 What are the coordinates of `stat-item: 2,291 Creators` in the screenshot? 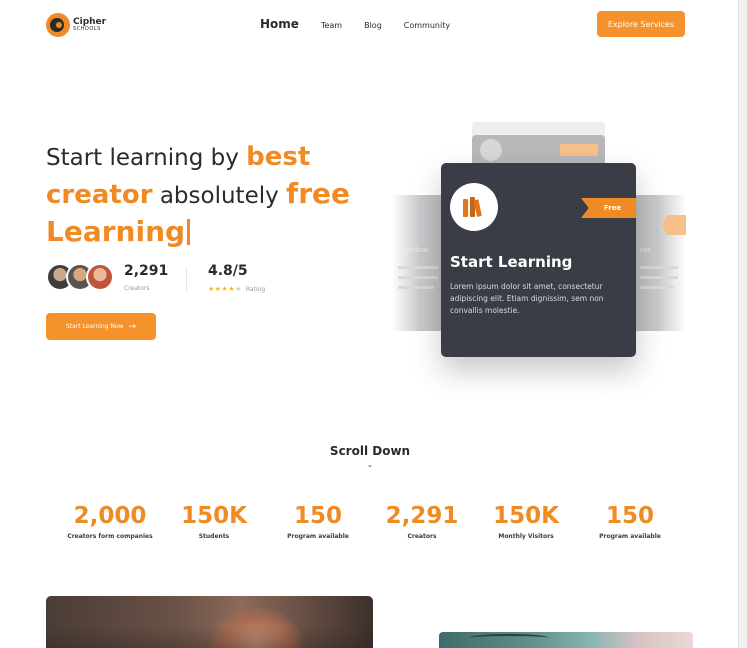 It's located at (422, 521).